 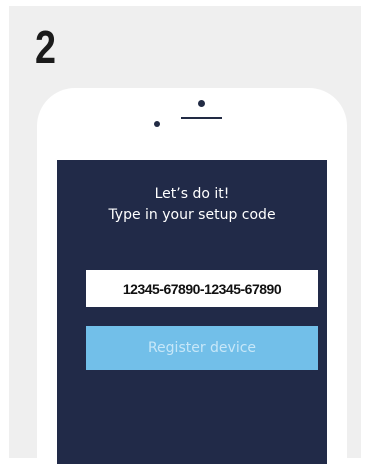 I want to click on speaker-icon, so click(x=201, y=118).